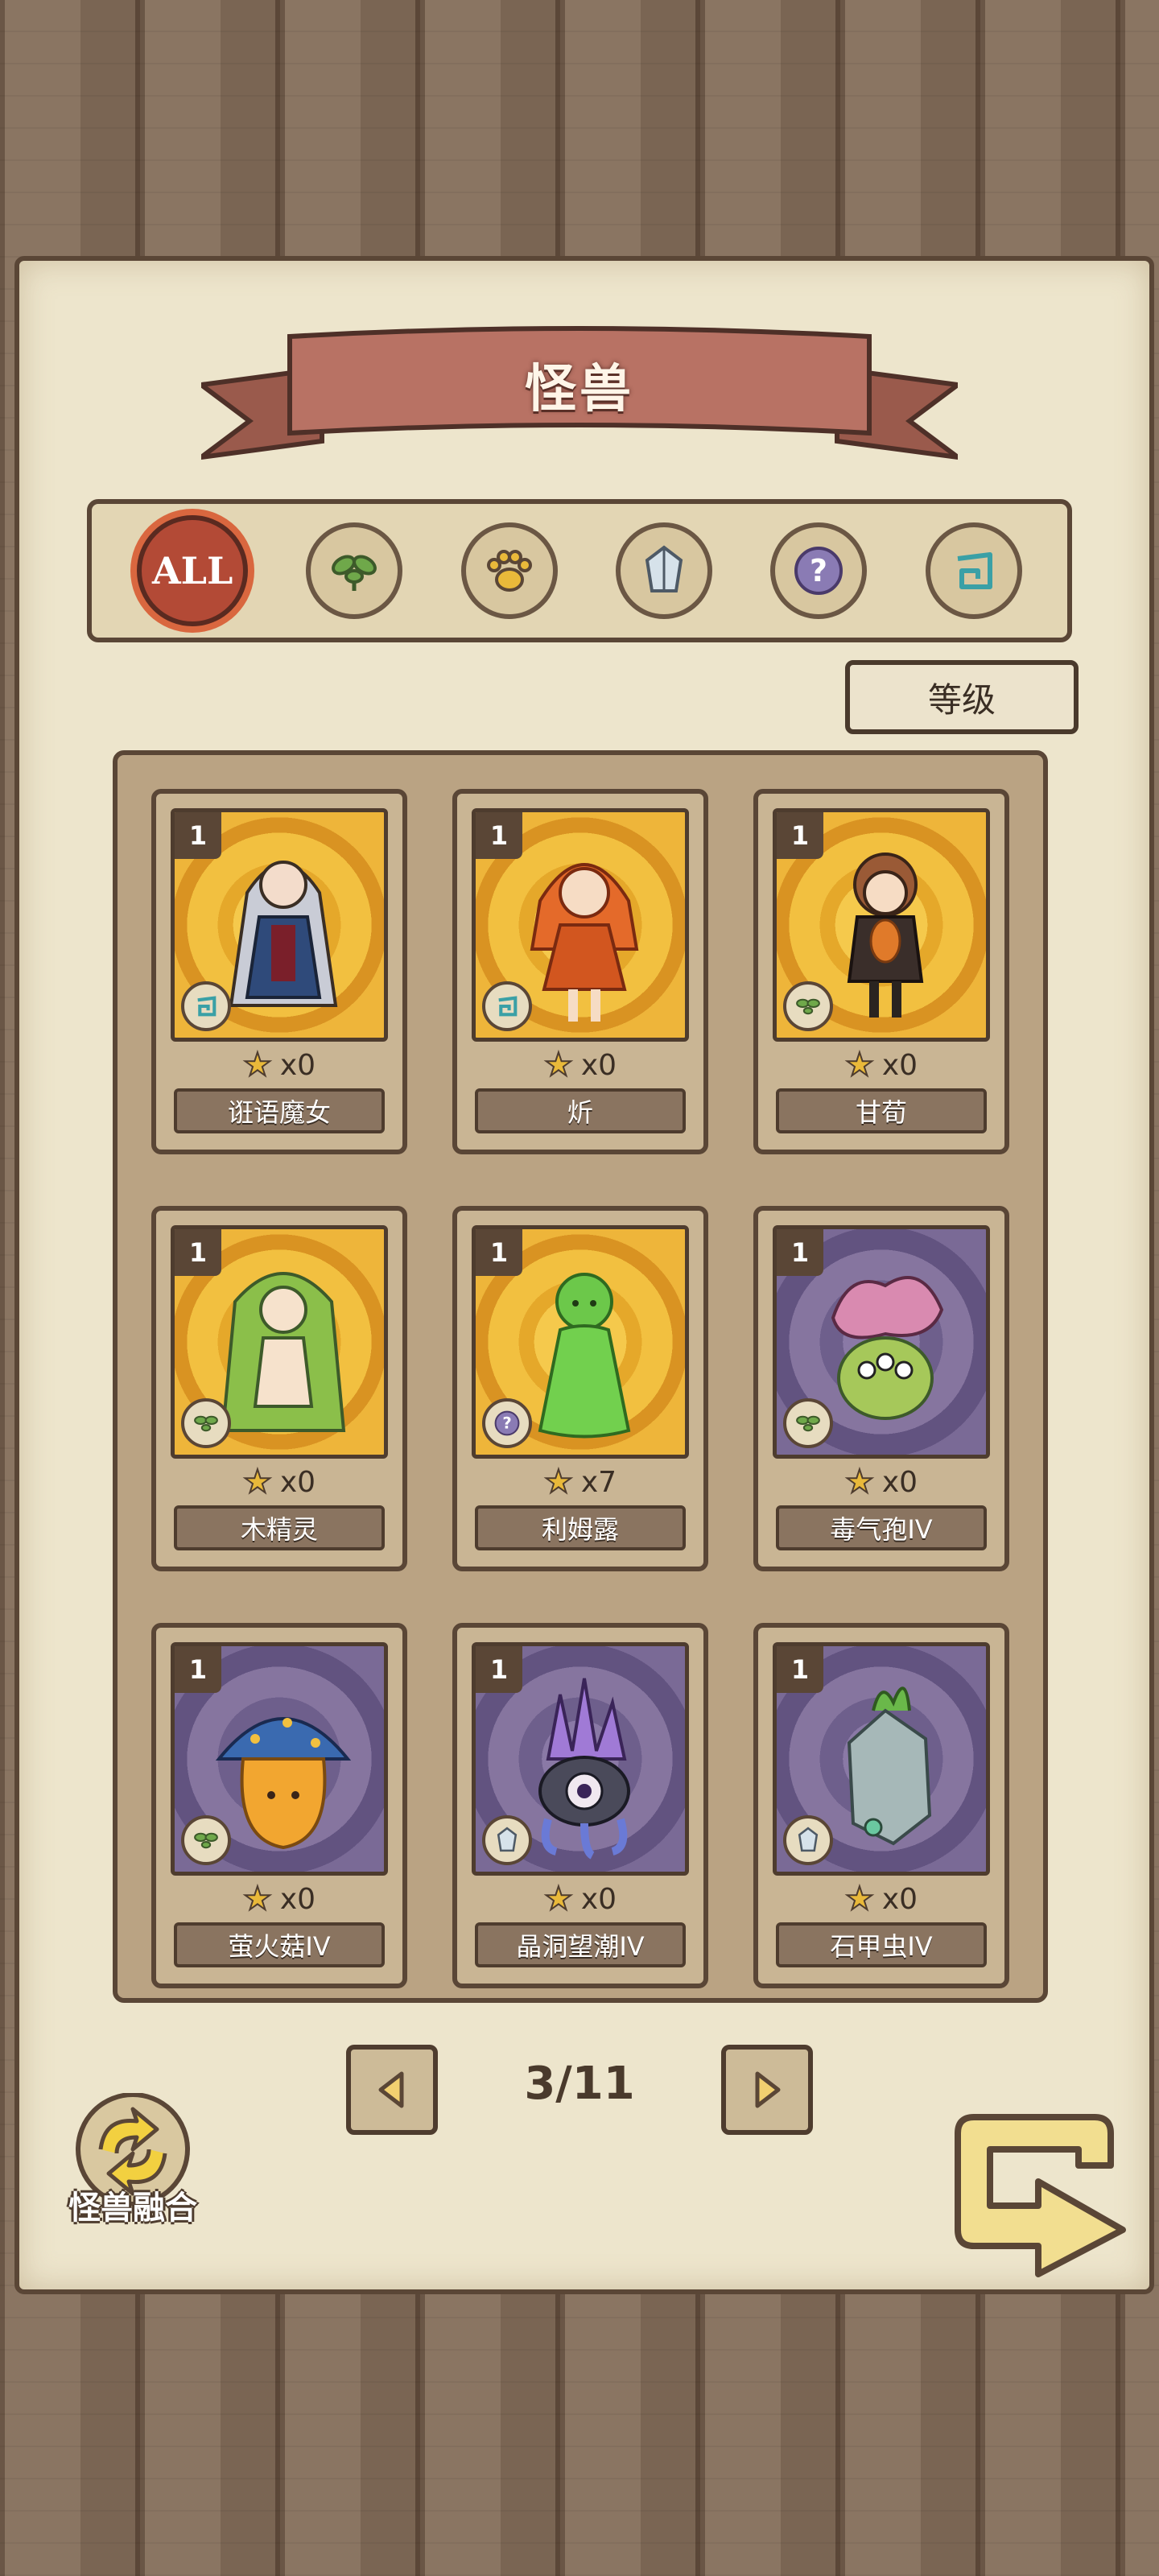 This screenshot has height=2576, width=1159. Describe the element at coordinates (584, 1356) in the screenshot. I see `slime-girl-portrait` at that location.